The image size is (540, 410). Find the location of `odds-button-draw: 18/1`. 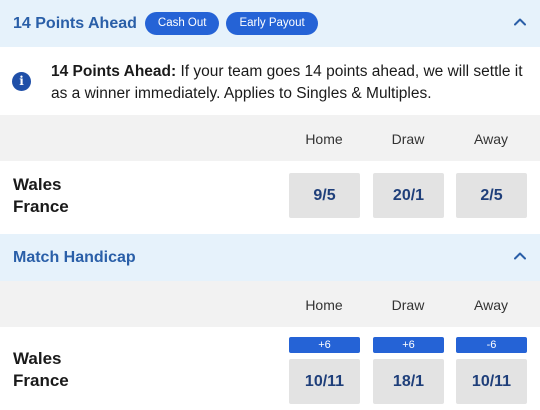

odds-button-draw: 18/1 is located at coordinates (408, 381).